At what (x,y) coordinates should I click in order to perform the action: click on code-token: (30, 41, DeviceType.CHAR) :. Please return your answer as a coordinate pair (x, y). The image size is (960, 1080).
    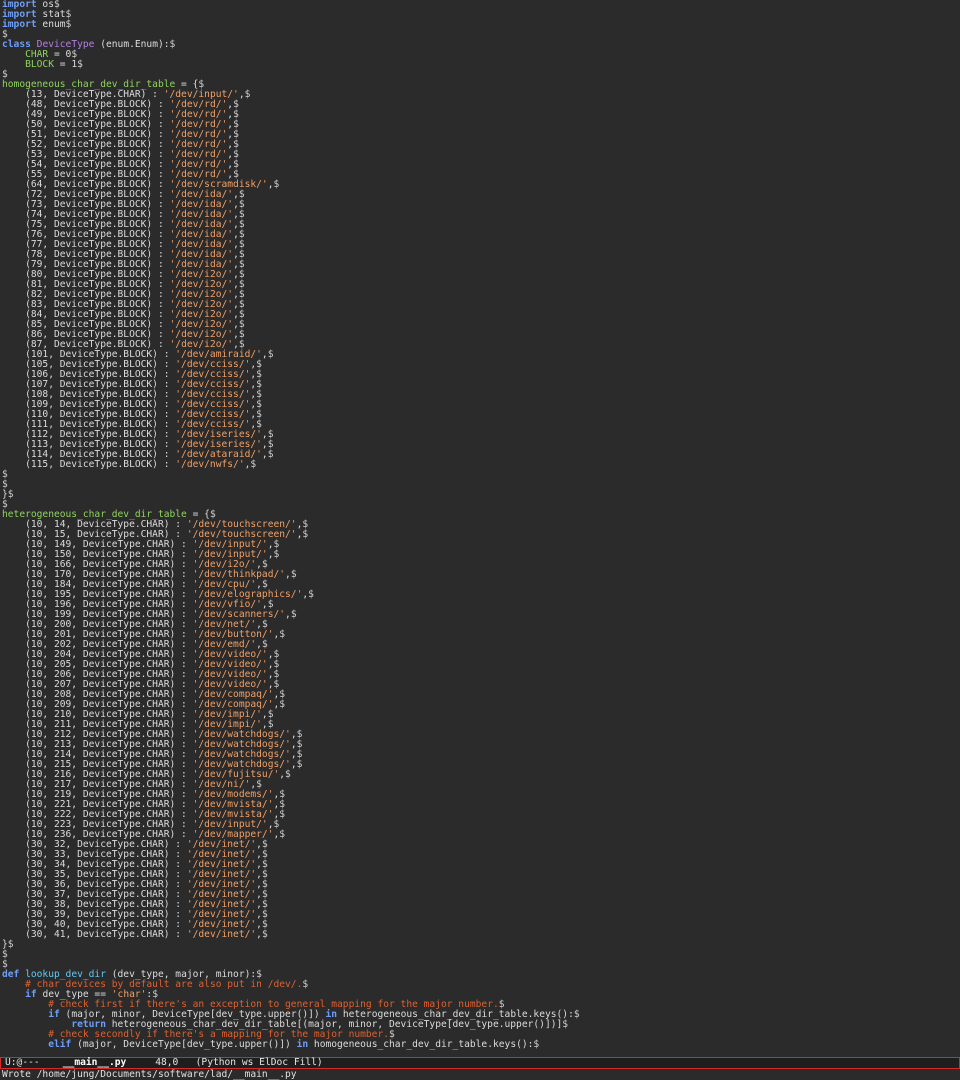
    Looking at the image, I should click on (94, 934).